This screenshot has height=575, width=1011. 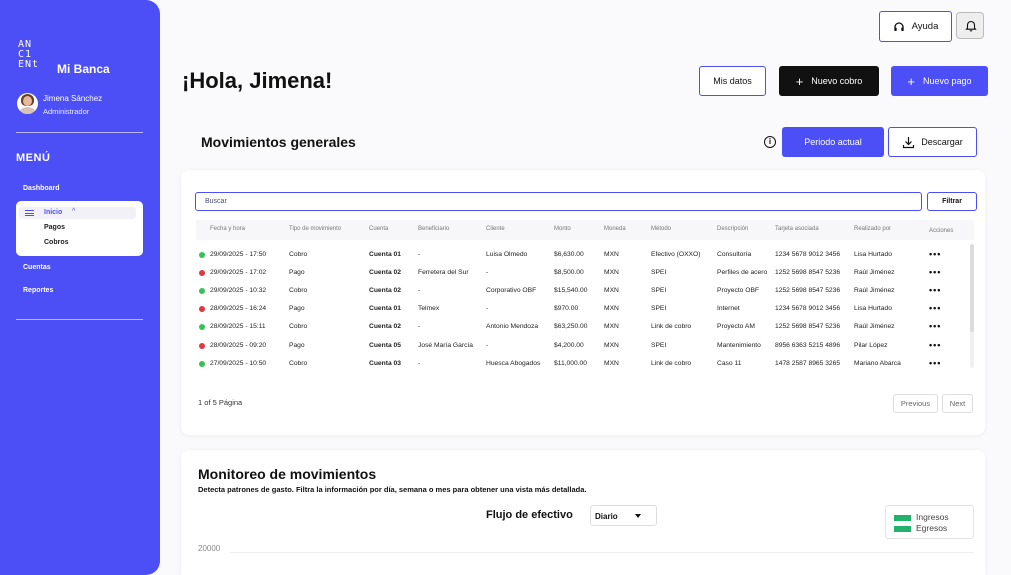 What do you see at coordinates (972, 288) in the screenshot?
I see `scrollbar-thumb` at bounding box center [972, 288].